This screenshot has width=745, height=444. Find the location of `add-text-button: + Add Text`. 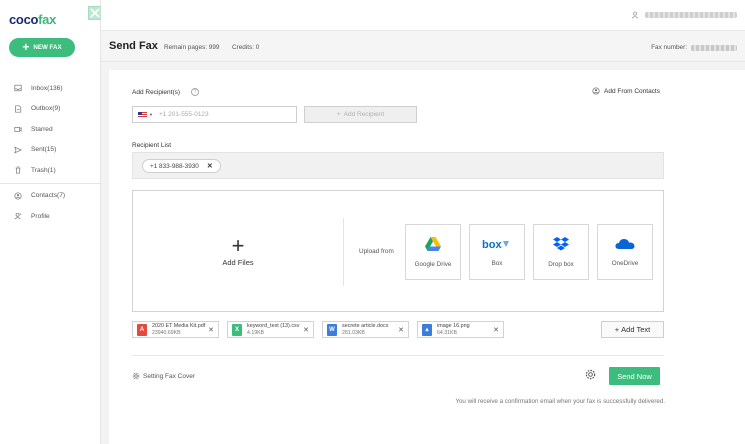

add-text-button: + Add Text is located at coordinates (632, 329).